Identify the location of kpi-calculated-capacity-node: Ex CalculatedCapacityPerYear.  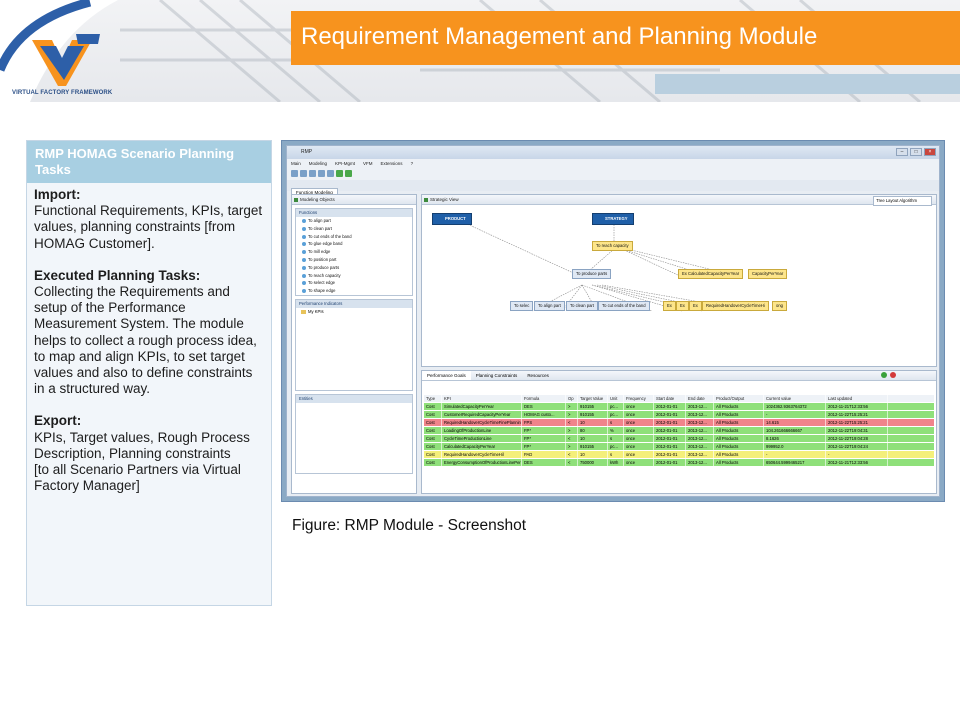
(711, 274).